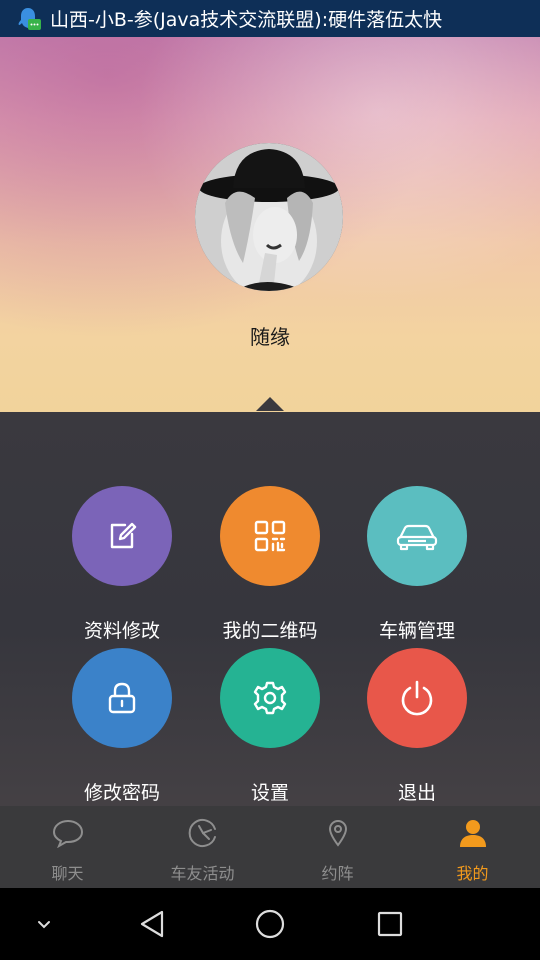 The image size is (540, 960). What do you see at coordinates (67, 873) in the screenshot?
I see `tab-label: 聊天` at bounding box center [67, 873].